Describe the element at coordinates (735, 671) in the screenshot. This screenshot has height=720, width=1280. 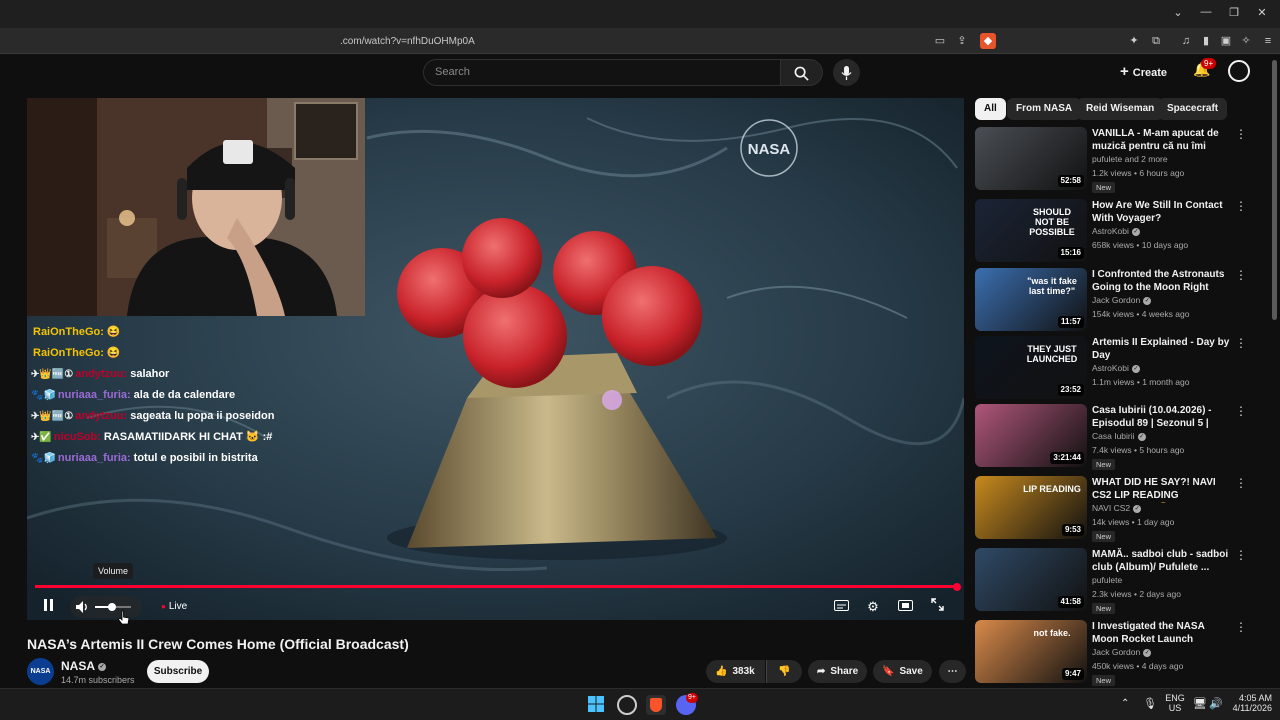
I see `like-button: 👍 383k` at that location.